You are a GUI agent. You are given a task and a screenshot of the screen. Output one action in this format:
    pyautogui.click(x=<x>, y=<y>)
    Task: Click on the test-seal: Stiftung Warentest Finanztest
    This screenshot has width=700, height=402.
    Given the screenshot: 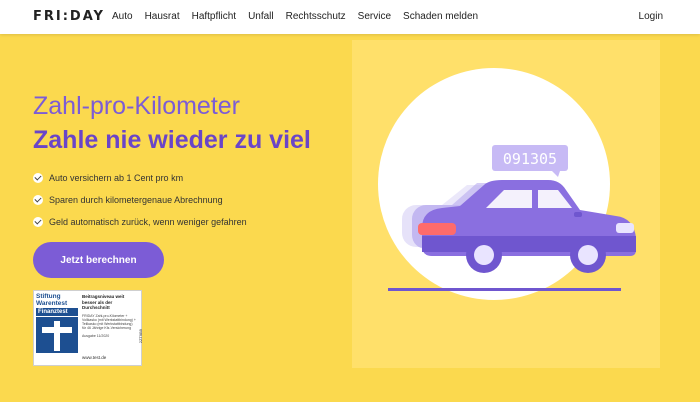 What is the action you would take?
    pyautogui.click(x=57, y=328)
    